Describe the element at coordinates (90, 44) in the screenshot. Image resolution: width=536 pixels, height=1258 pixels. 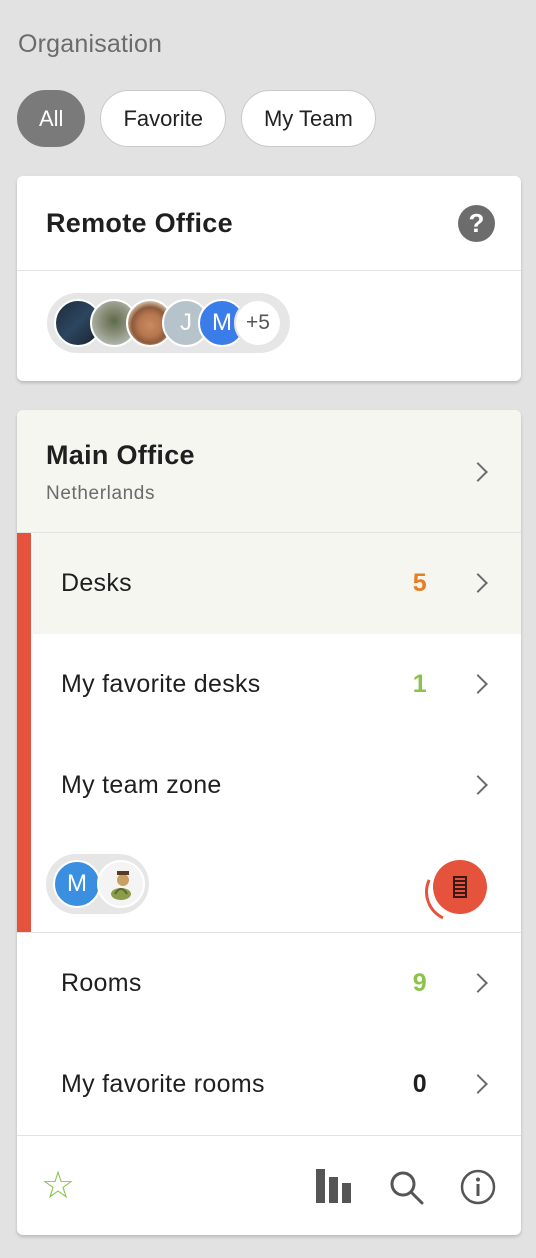
I see `page-title: Organisation` at that location.